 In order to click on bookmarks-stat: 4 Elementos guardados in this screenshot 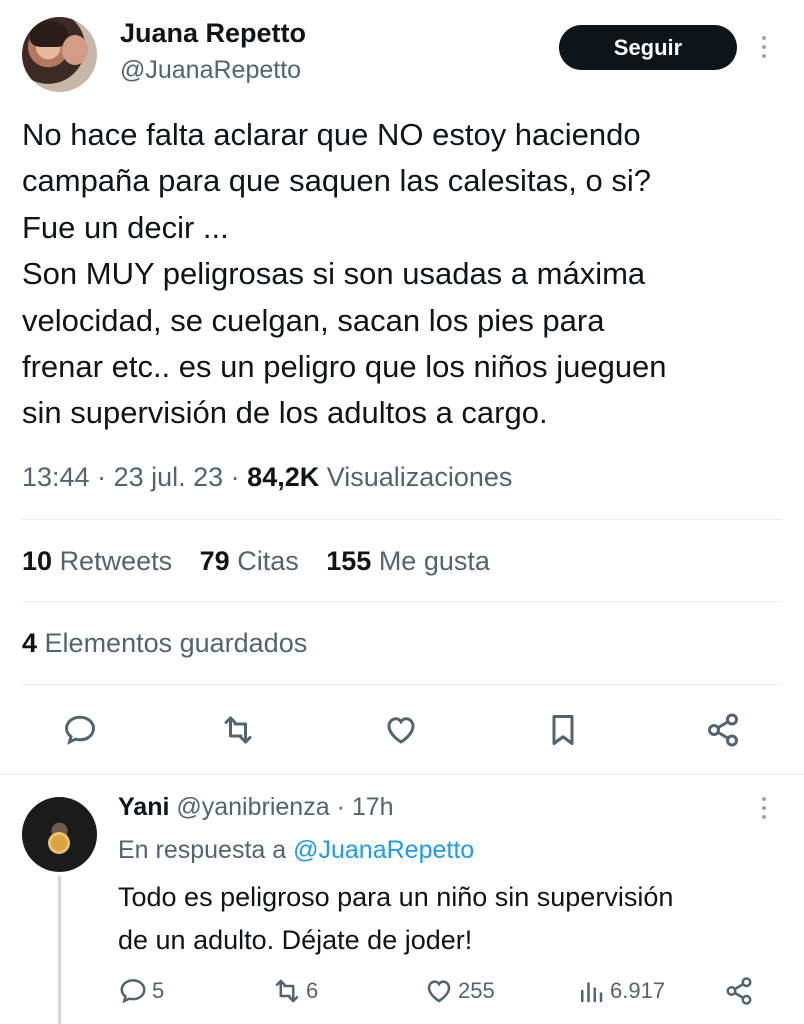, I will do `click(164, 643)`.